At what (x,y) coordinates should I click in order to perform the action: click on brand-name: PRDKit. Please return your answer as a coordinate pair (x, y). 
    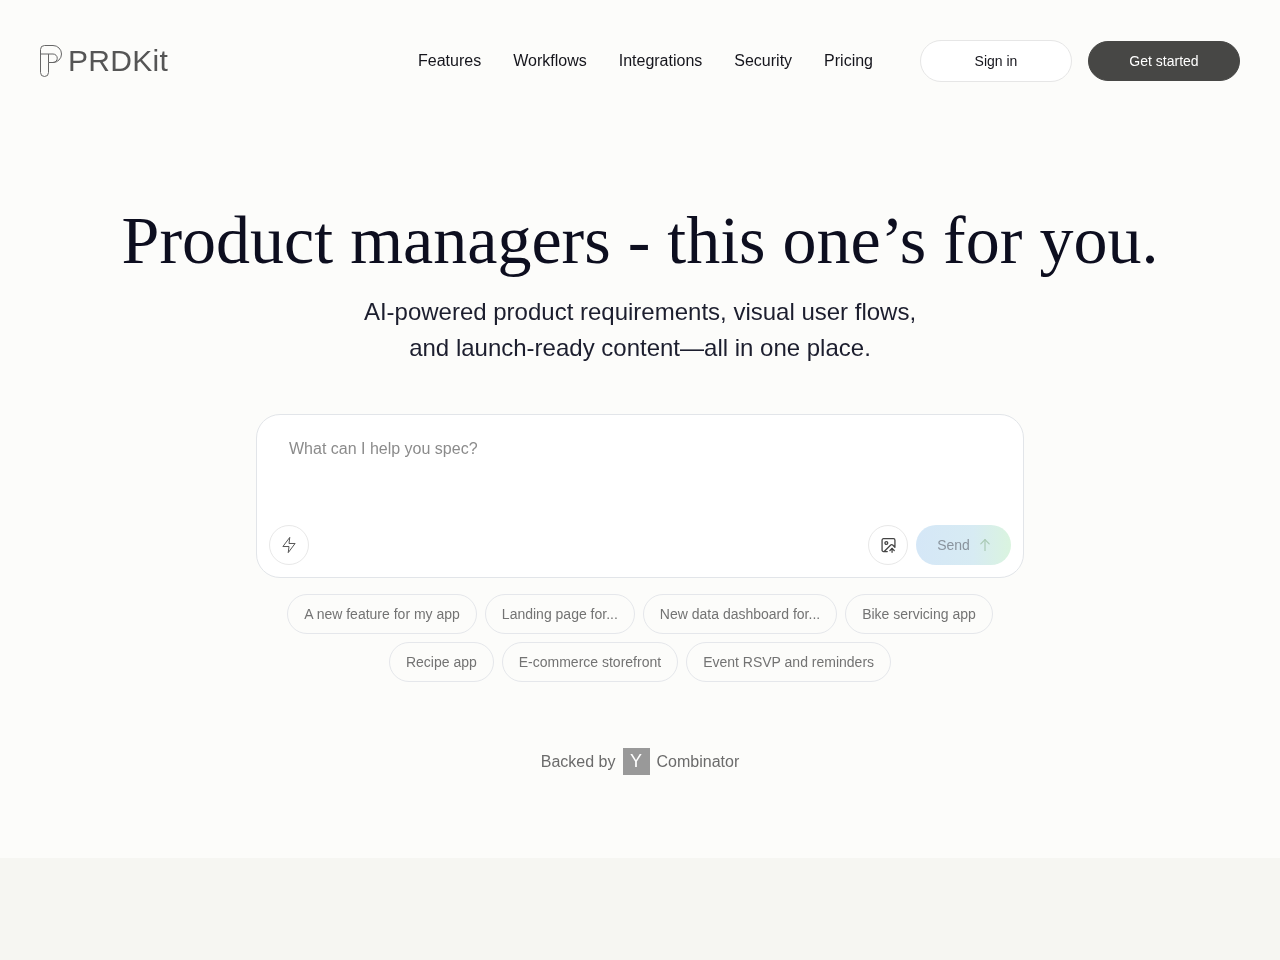
    Looking at the image, I should click on (118, 61).